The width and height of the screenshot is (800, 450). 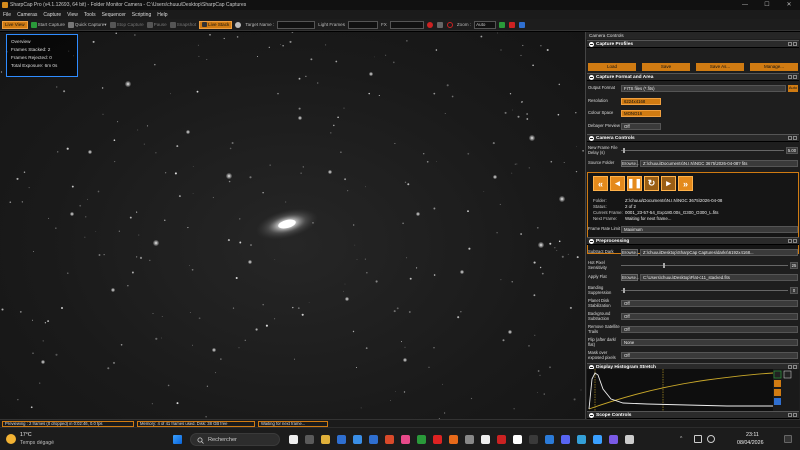 I want to click on banding-slider, so click(x=704, y=290).